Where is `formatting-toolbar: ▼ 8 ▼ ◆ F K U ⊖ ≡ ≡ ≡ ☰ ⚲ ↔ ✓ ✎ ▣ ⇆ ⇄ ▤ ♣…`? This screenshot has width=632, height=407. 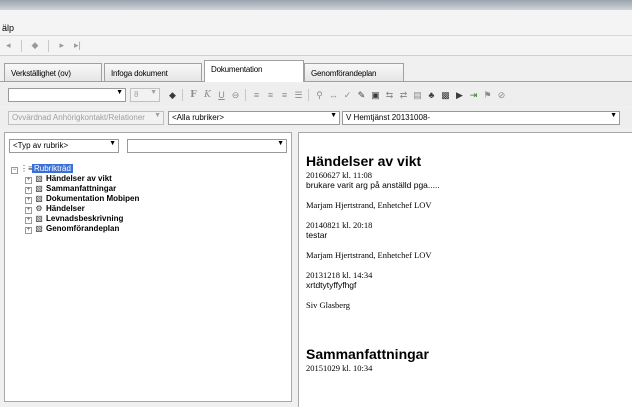
formatting-toolbar: ▼ 8 ▼ ◆ F K U ⊖ ≡ ≡ ≡ ☰ ⚲ ↔ ✓ ✎ ▣ ⇆ ⇄ ▤ ♣… is located at coordinates (316, 95).